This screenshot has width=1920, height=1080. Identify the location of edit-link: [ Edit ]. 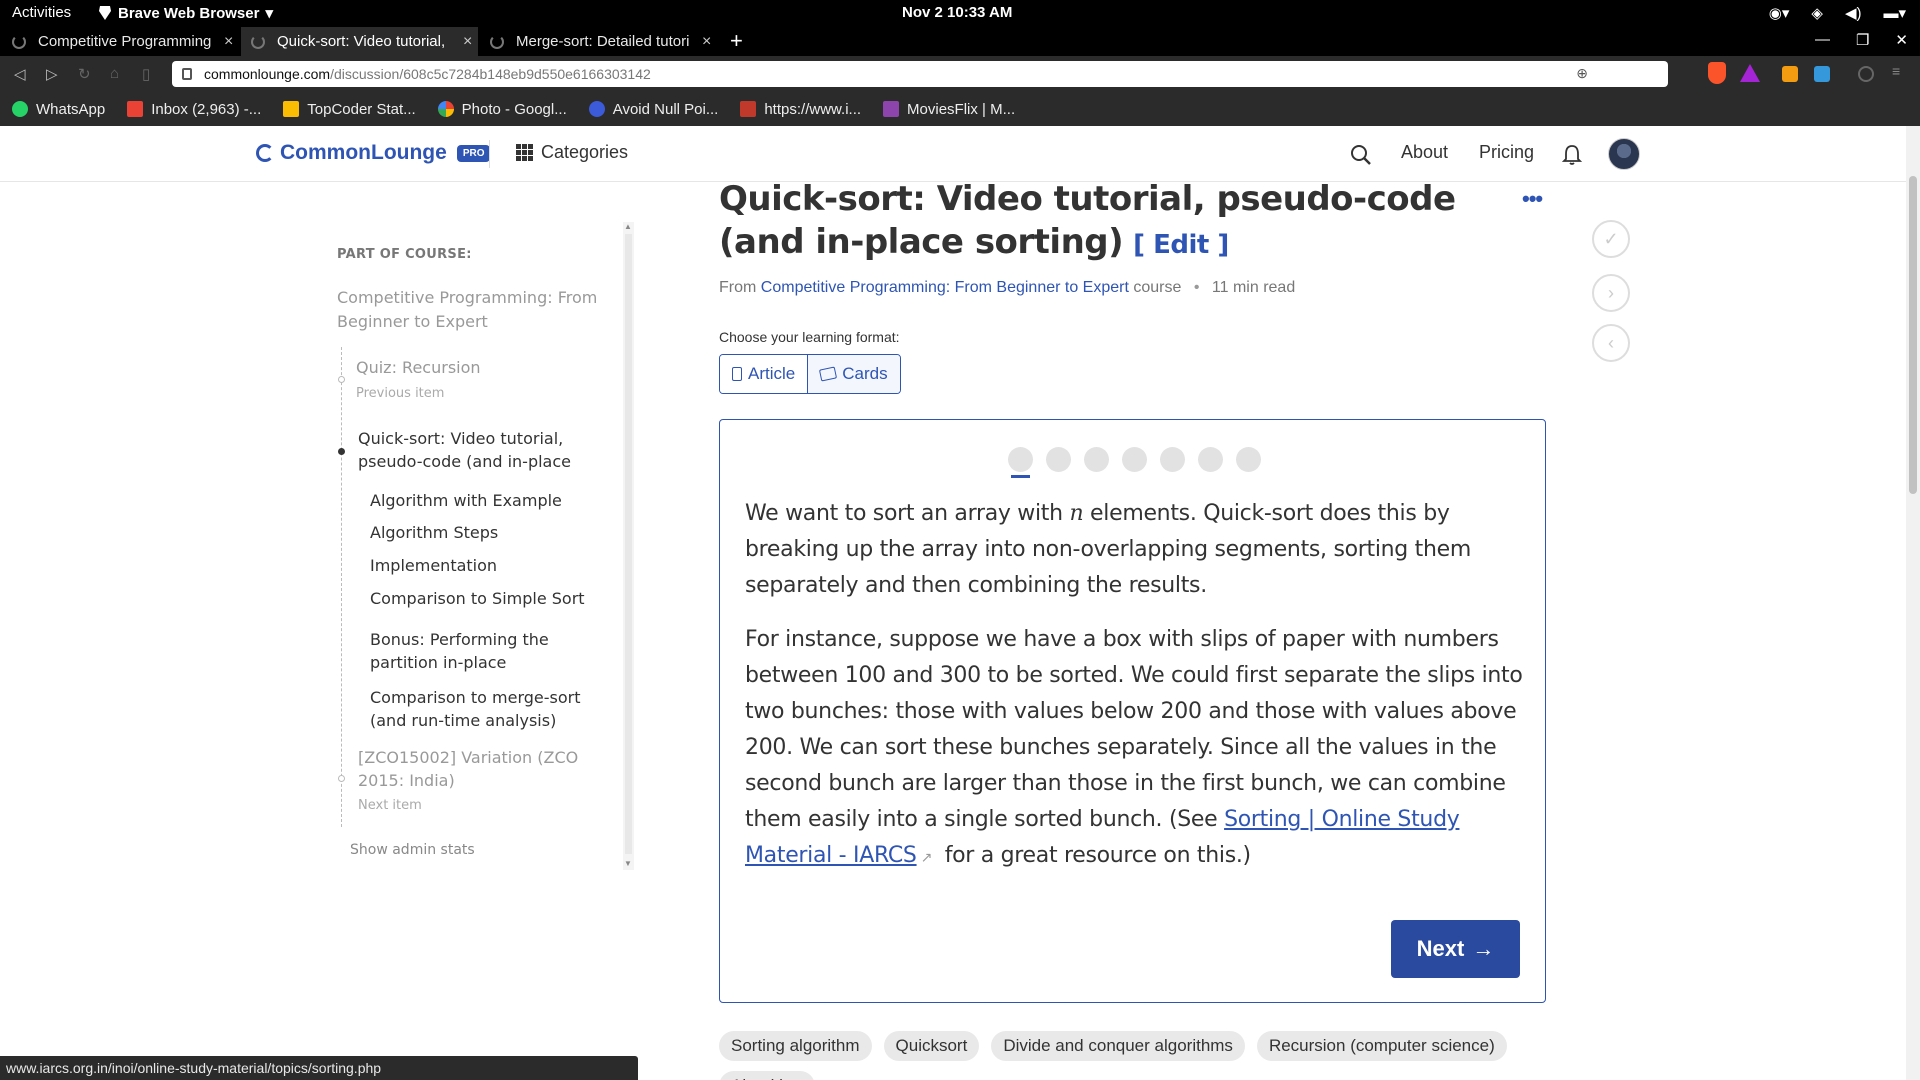
(1181, 245).